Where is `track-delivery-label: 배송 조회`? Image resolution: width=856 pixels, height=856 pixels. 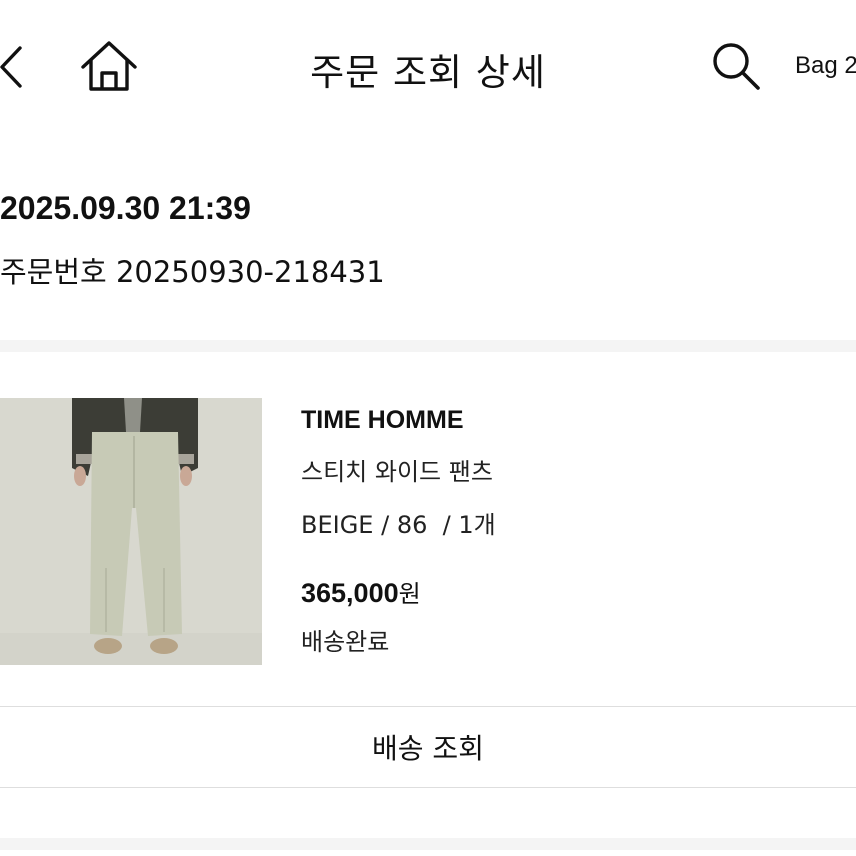 track-delivery-label: 배송 조회 is located at coordinates (428, 748).